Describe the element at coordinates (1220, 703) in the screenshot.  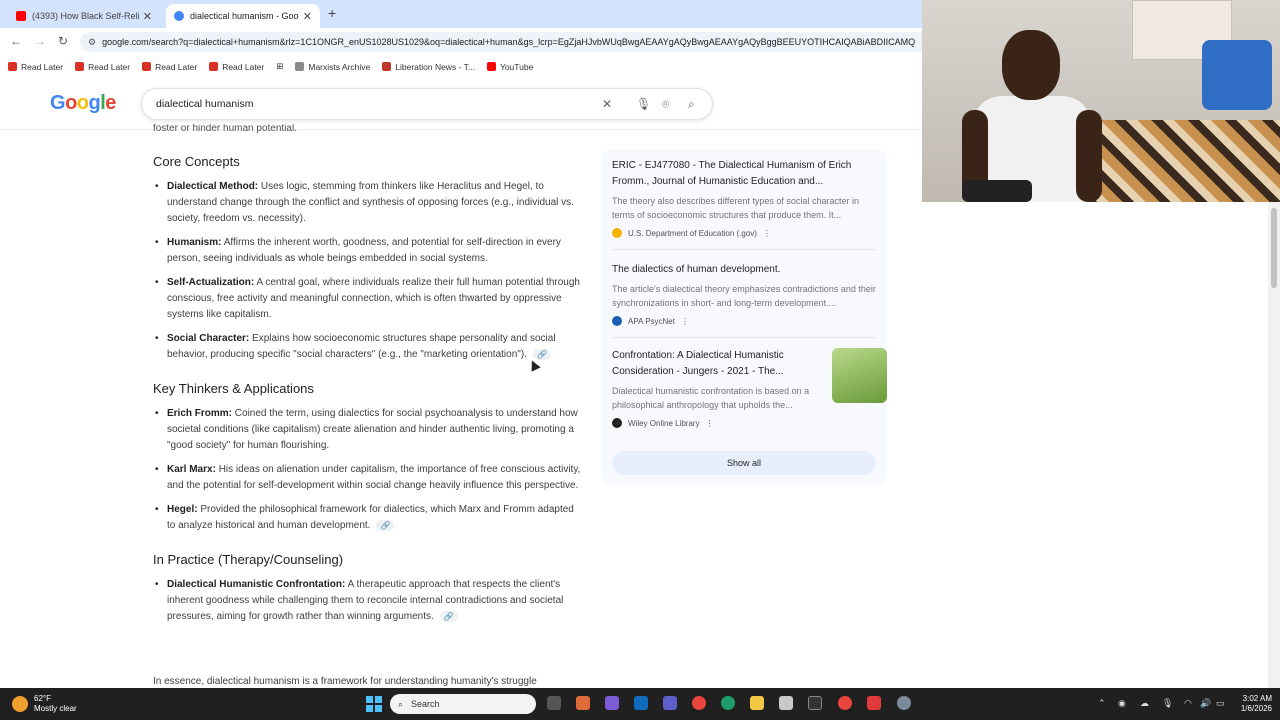
I see `battery-icon: ▭` at that location.